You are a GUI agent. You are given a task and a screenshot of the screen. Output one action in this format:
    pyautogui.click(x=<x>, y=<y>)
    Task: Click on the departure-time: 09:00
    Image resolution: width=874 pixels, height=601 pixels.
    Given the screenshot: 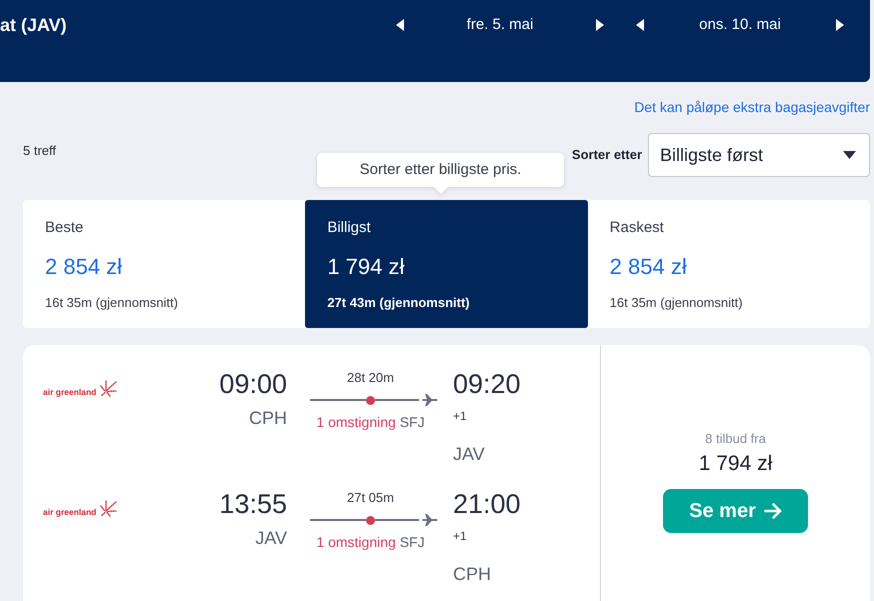 What is the action you would take?
    pyautogui.click(x=253, y=384)
    